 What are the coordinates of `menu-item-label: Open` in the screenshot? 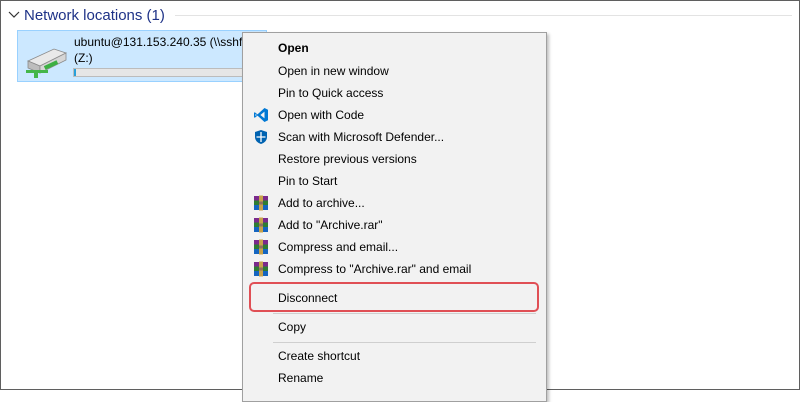 It's located at (293, 48).